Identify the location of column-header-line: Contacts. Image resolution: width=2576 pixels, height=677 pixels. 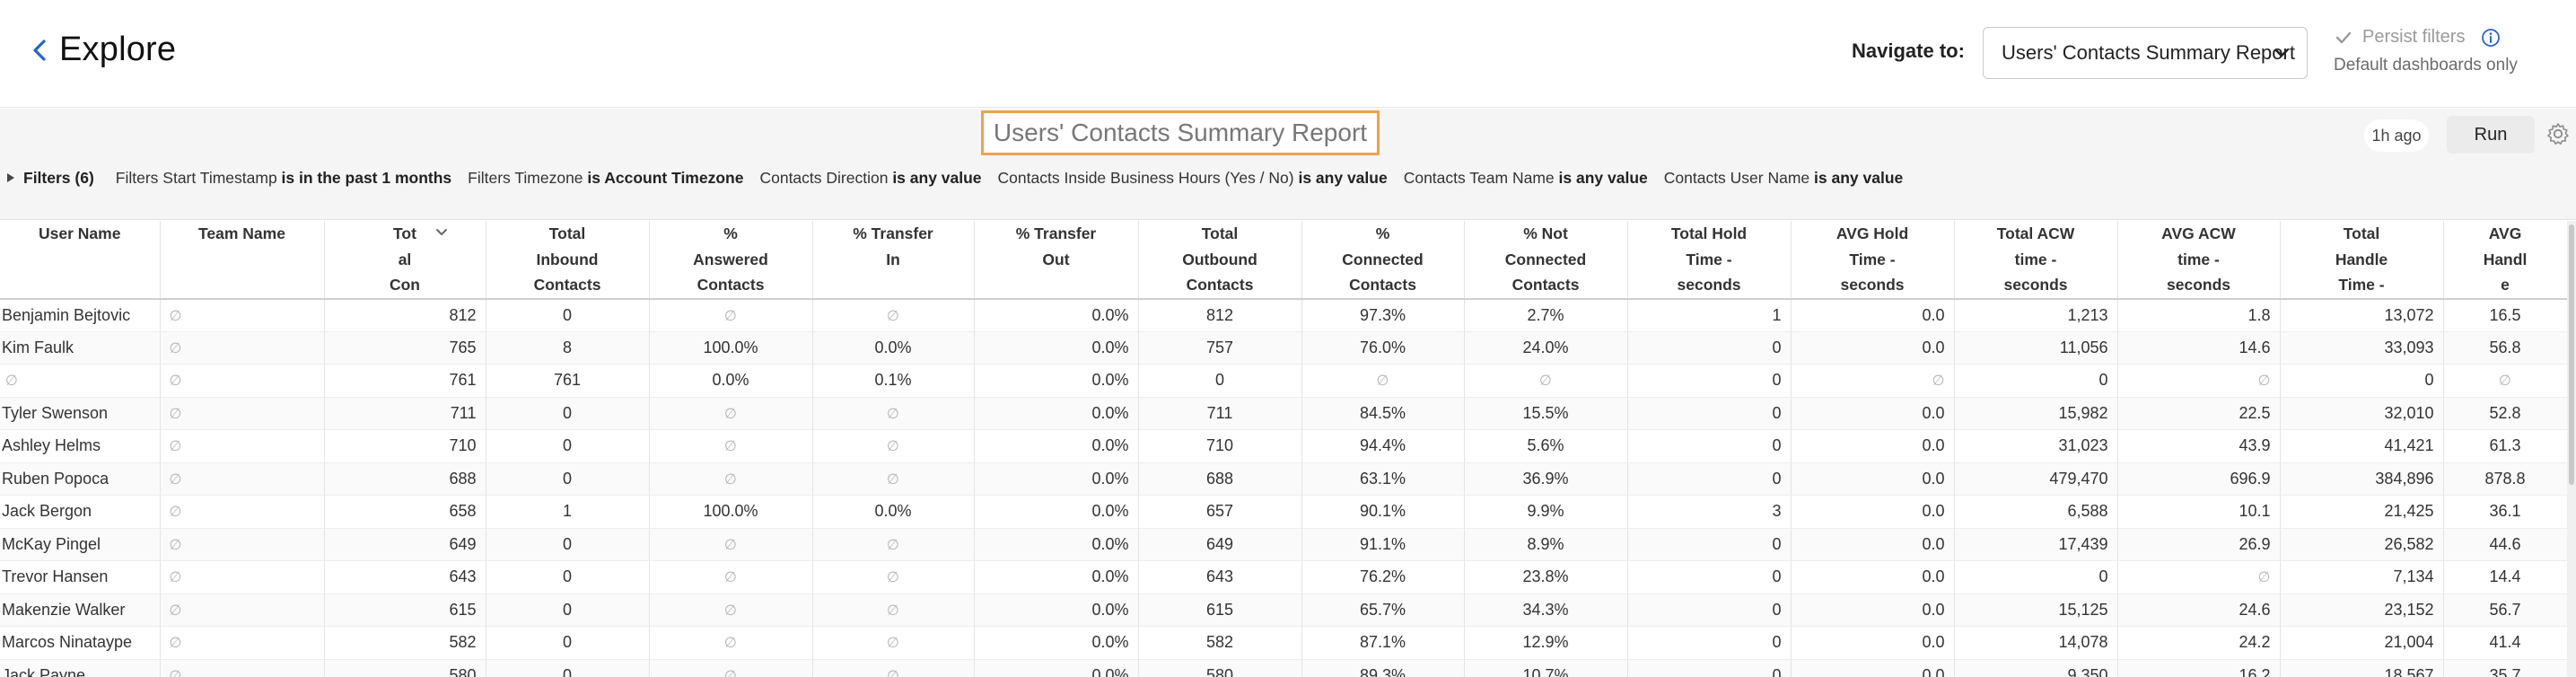
(1382, 285).